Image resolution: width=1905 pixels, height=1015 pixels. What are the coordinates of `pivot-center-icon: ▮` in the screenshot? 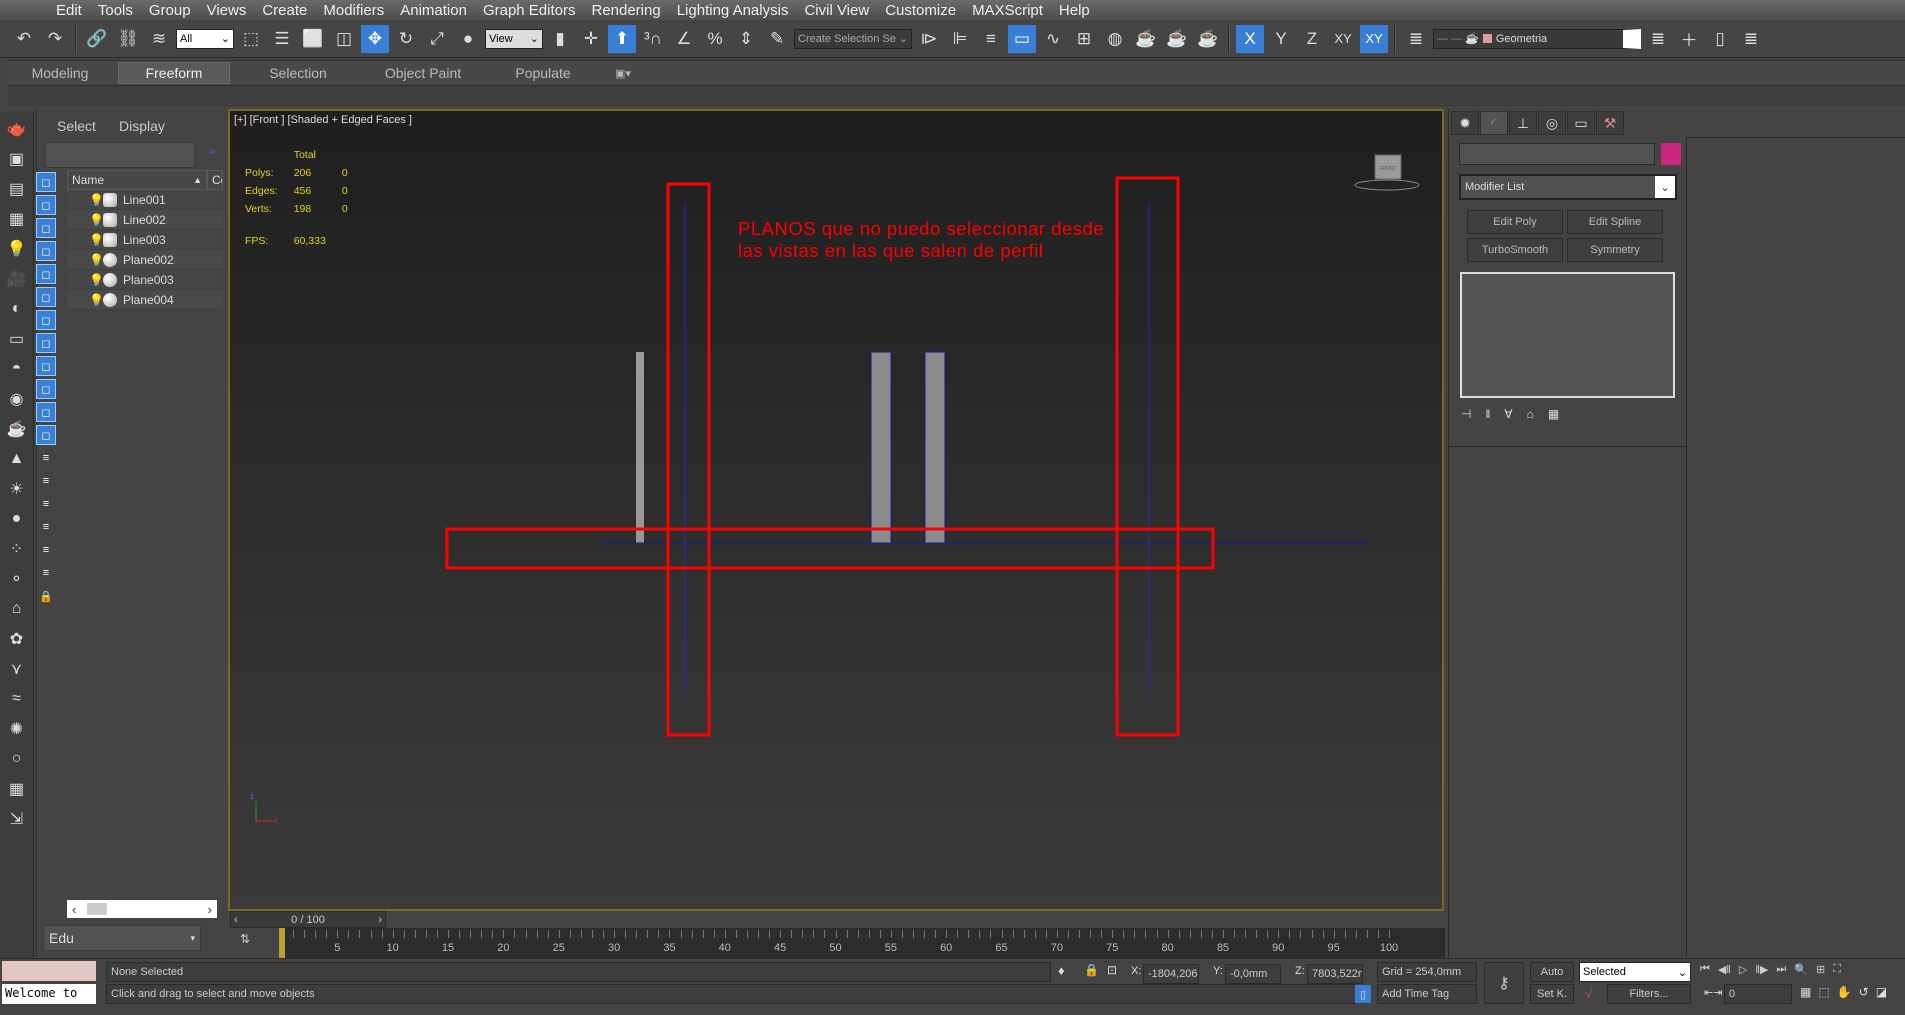 It's located at (560, 39).